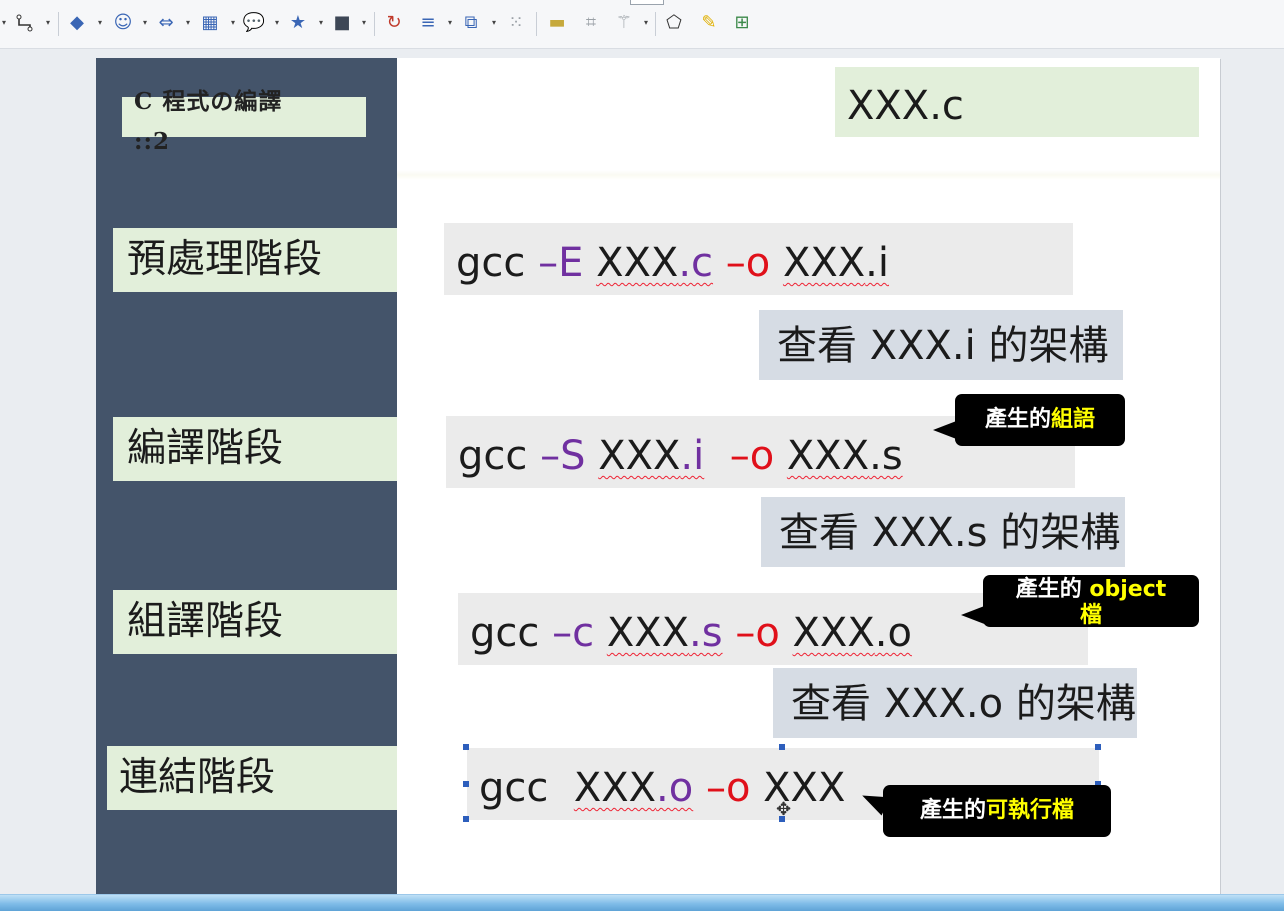  Describe the element at coordinates (573, 633) in the screenshot. I see `switch-flag: –c` at that location.